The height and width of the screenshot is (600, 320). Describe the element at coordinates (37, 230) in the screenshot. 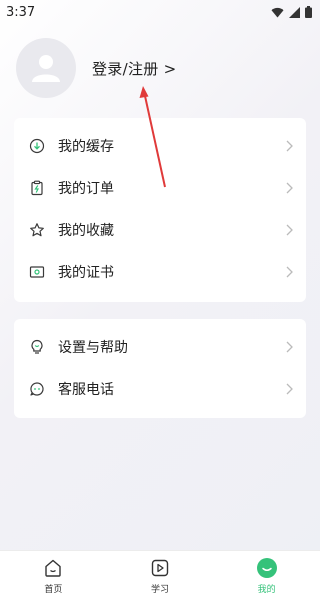

I see `star-icon` at that location.